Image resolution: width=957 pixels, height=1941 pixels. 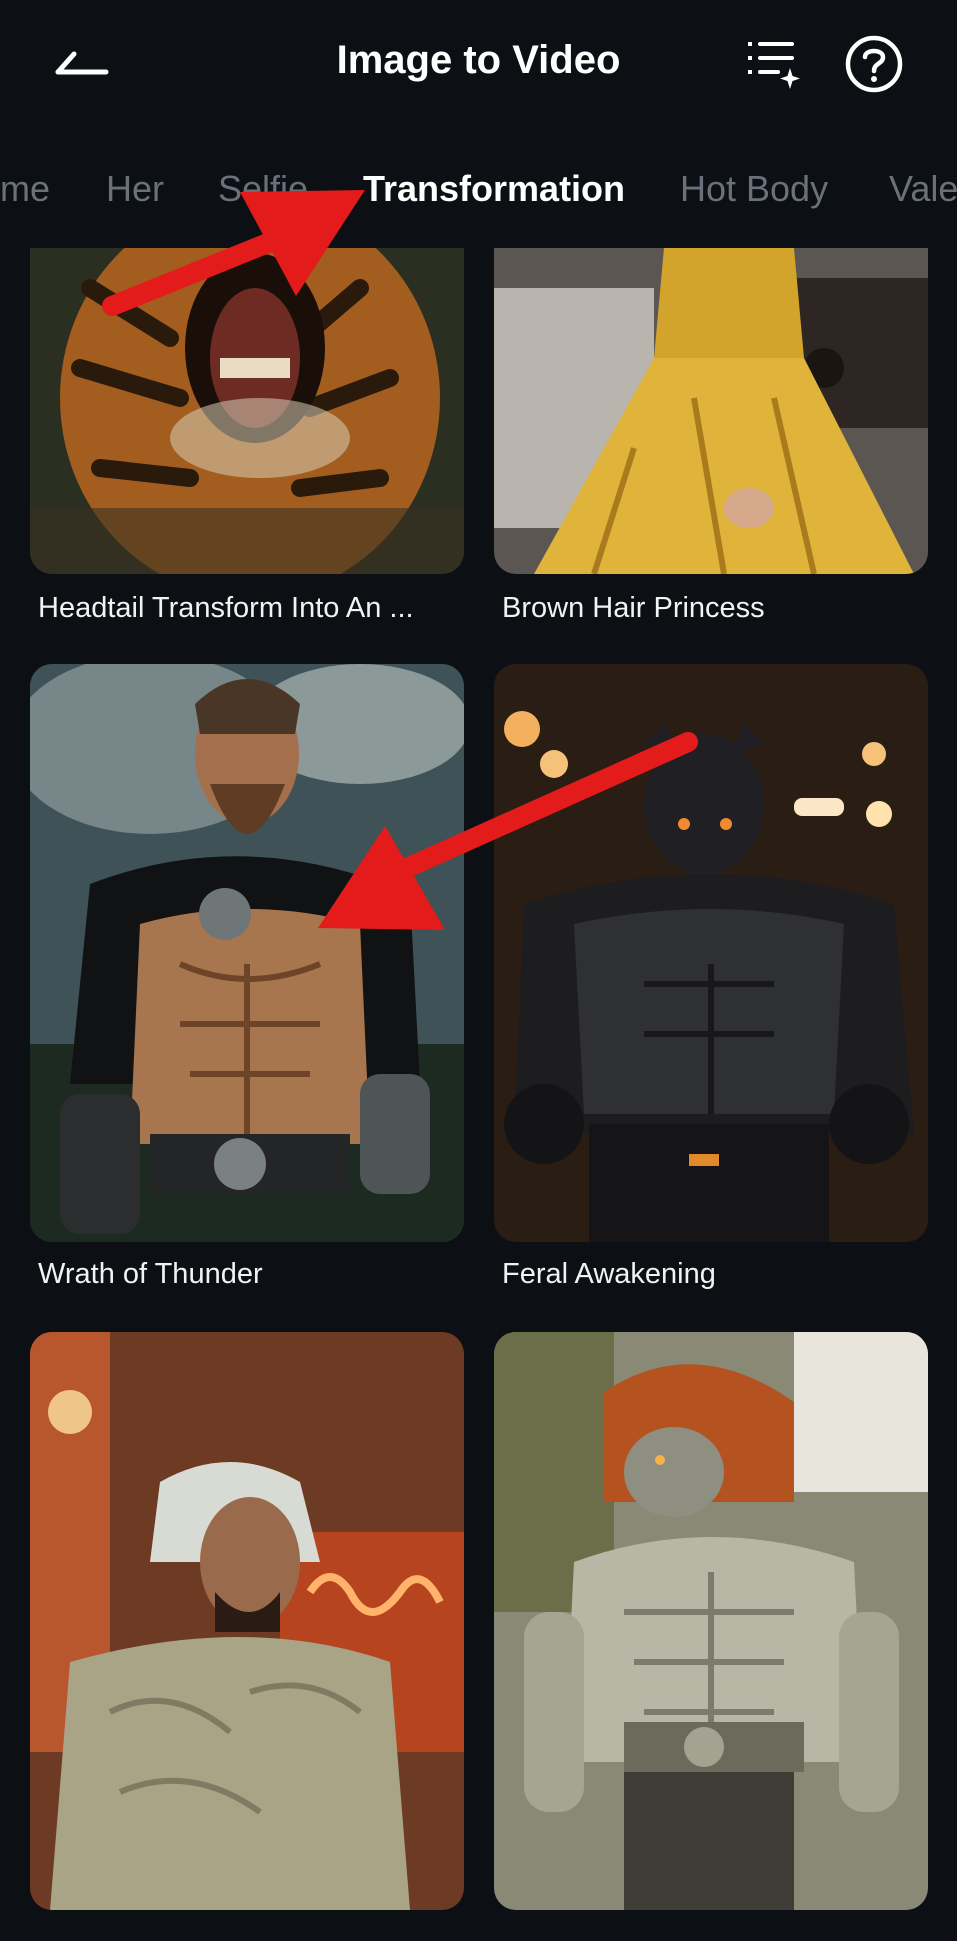 I want to click on template-card-turban-warrior, so click(x=247, y=1622).